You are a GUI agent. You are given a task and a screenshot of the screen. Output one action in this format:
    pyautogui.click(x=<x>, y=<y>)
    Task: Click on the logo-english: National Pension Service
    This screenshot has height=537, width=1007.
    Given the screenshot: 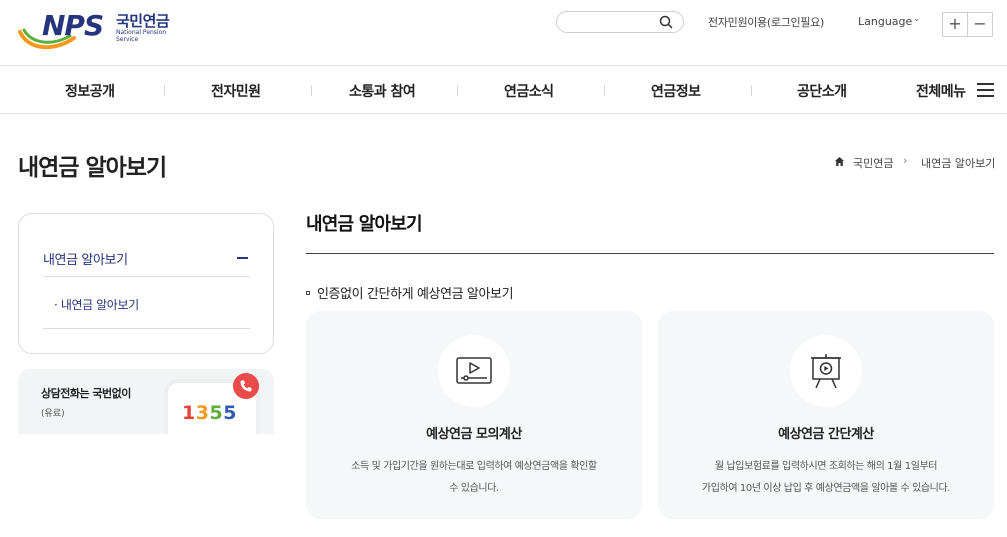 What is the action you would take?
    pyautogui.click(x=141, y=36)
    